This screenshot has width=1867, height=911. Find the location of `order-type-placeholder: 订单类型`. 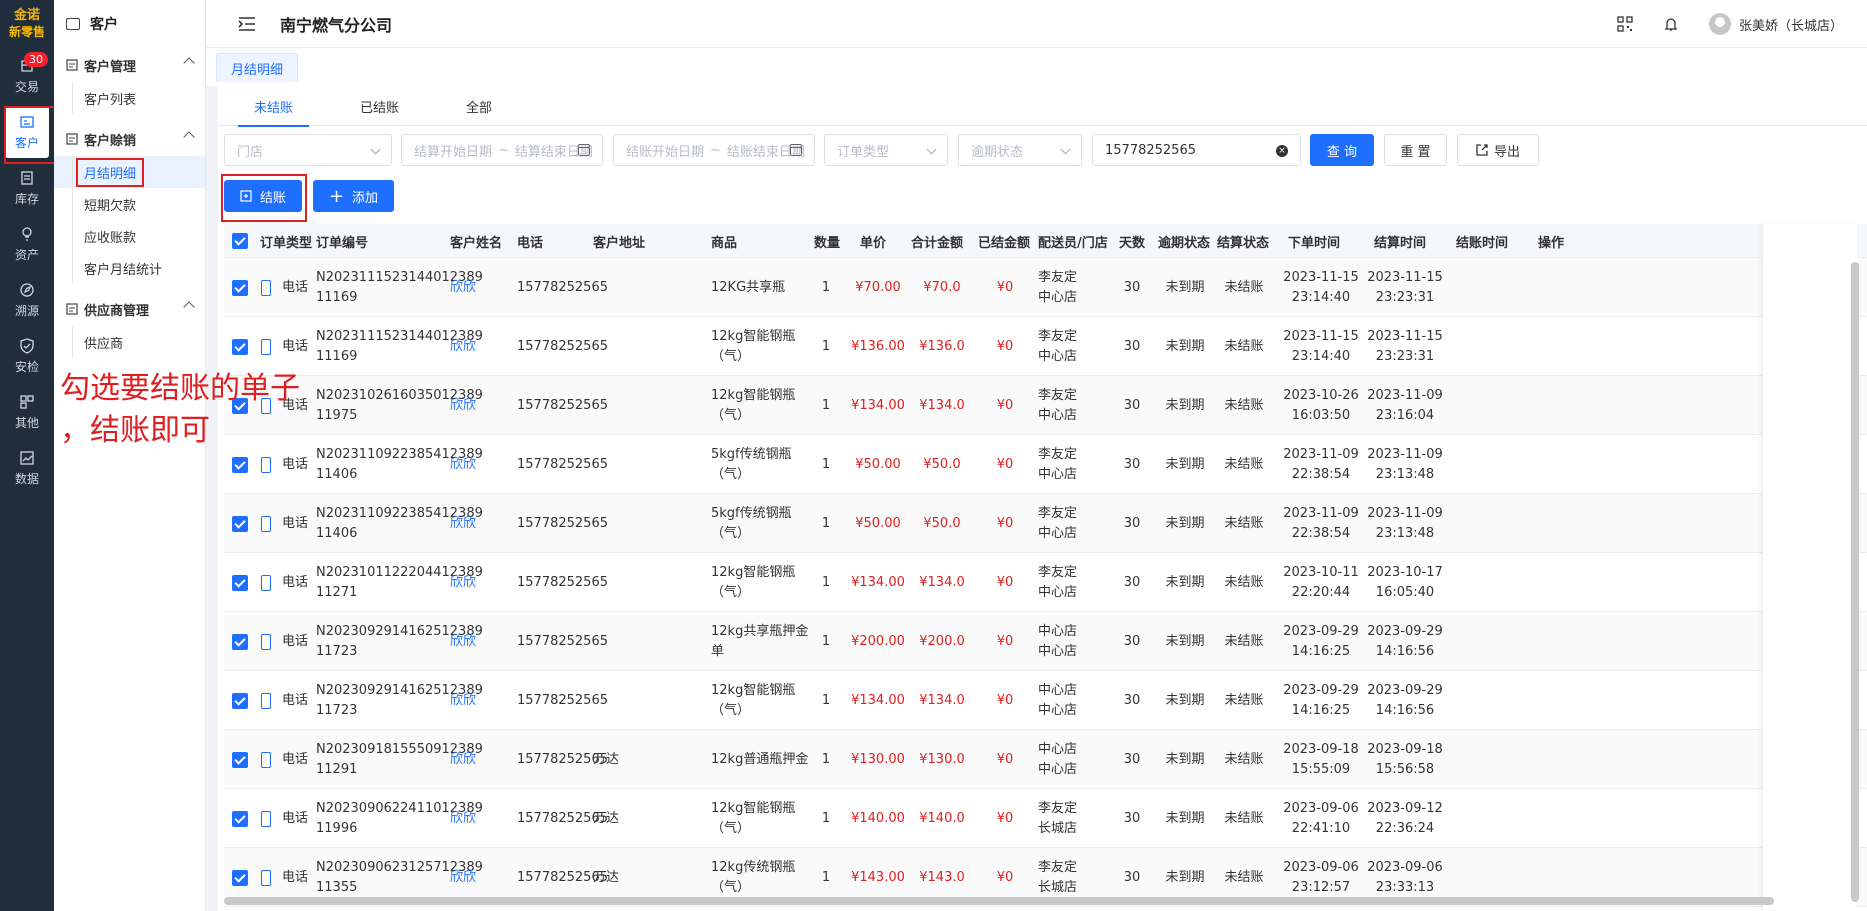

order-type-placeholder: 订单类型 is located at coordinates (863, 152).